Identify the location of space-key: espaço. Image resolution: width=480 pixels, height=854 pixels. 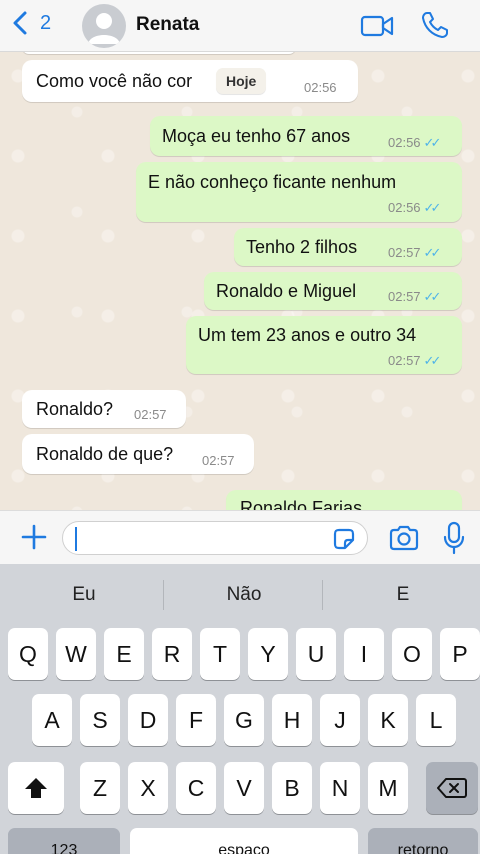
(244, 841).